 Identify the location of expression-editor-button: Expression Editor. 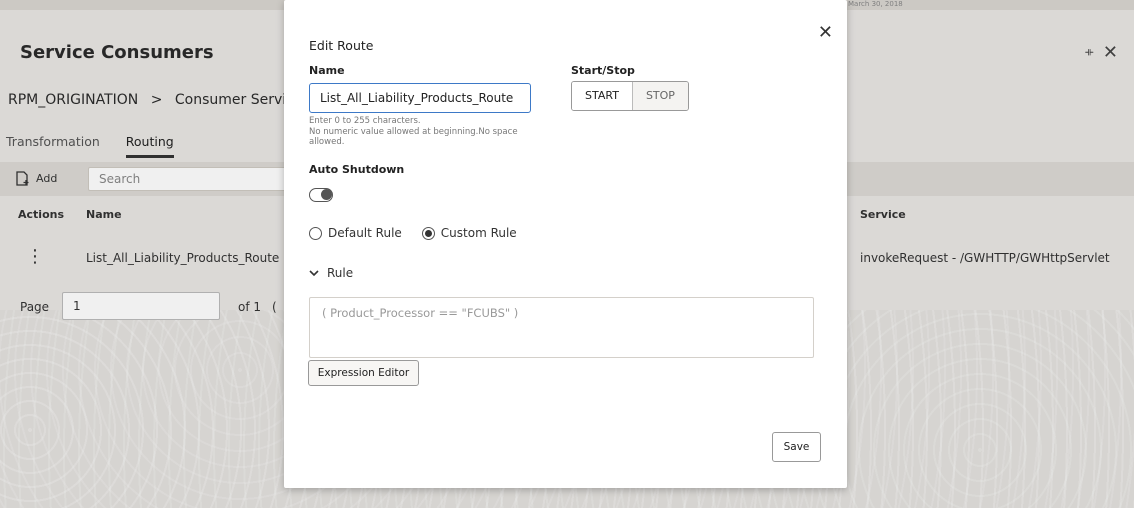
(363, 373).